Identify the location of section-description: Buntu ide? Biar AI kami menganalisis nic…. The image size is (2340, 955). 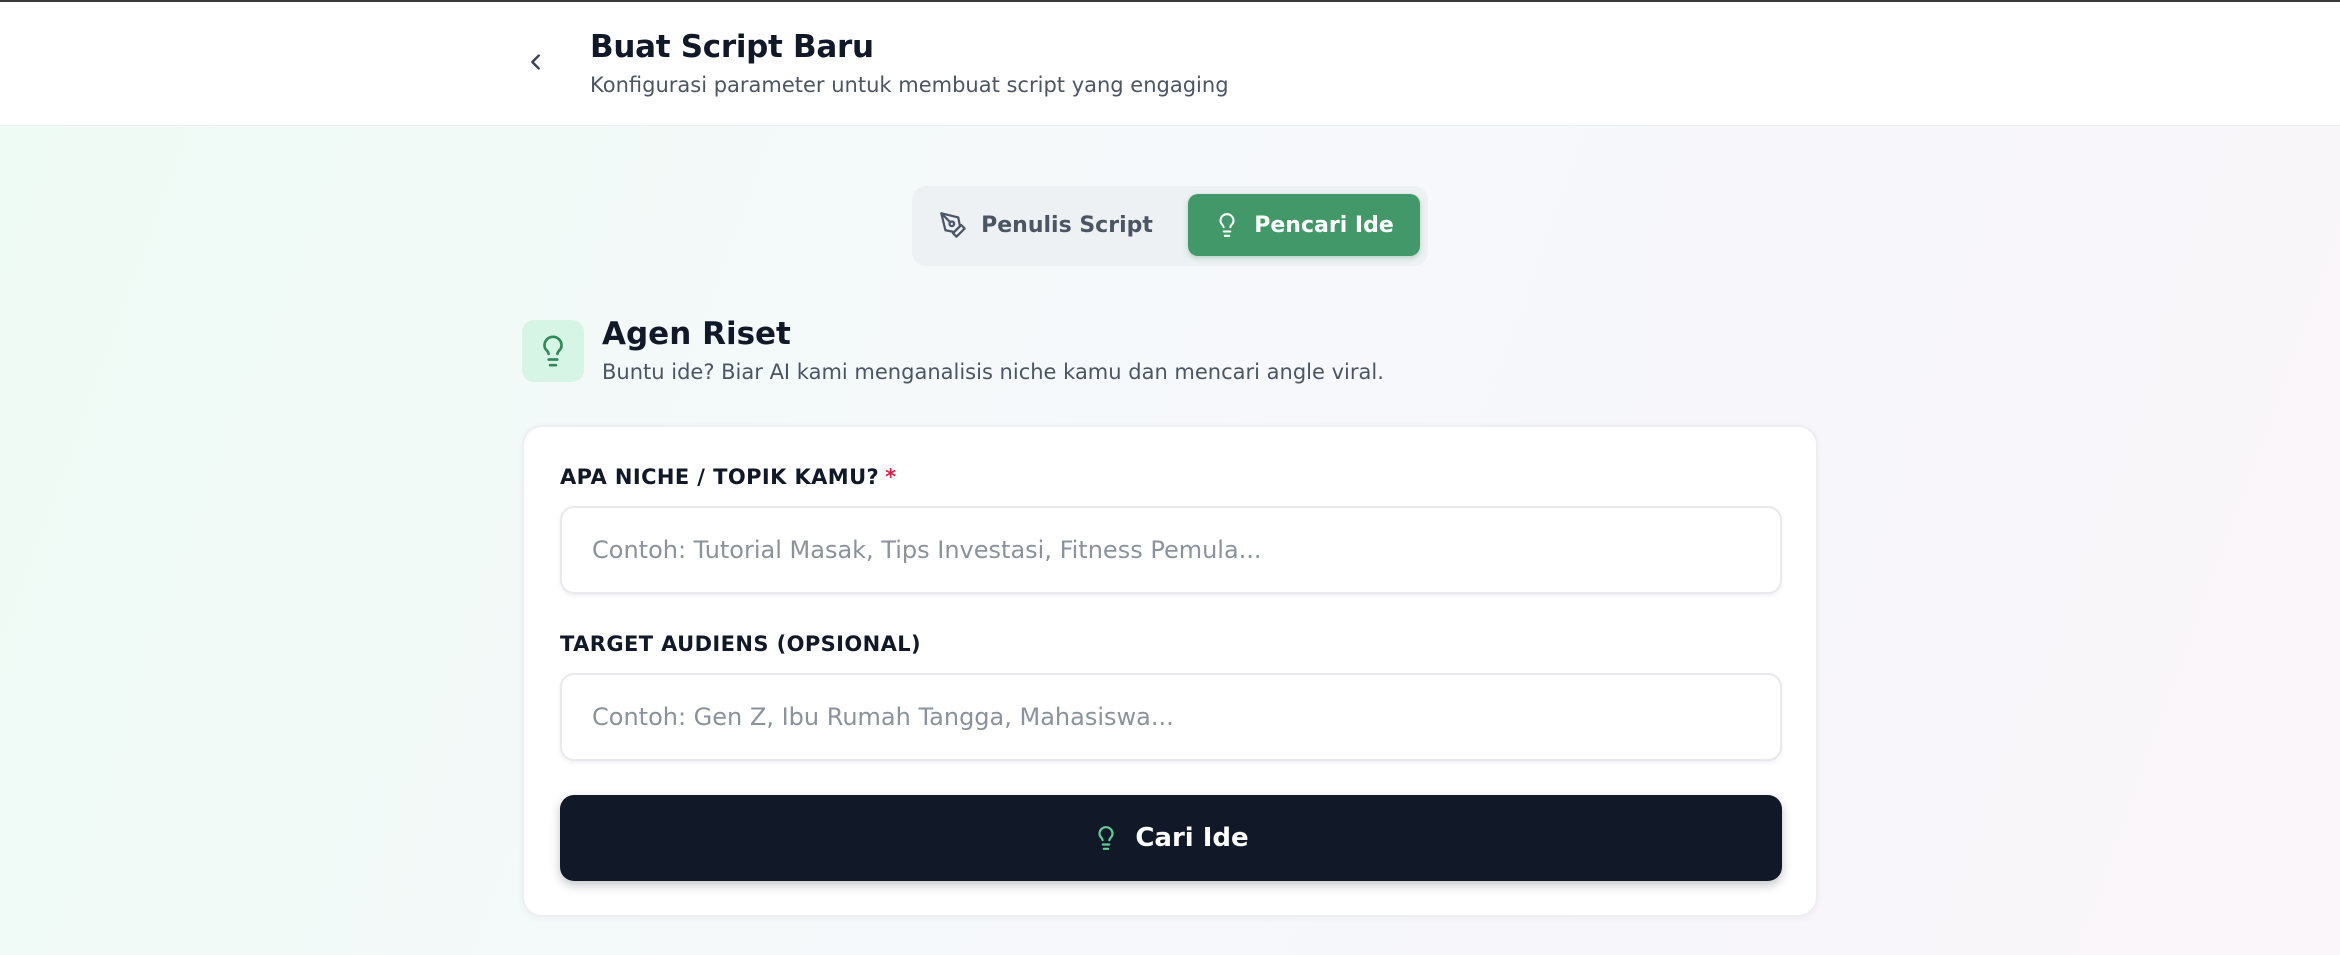
(993, 372).